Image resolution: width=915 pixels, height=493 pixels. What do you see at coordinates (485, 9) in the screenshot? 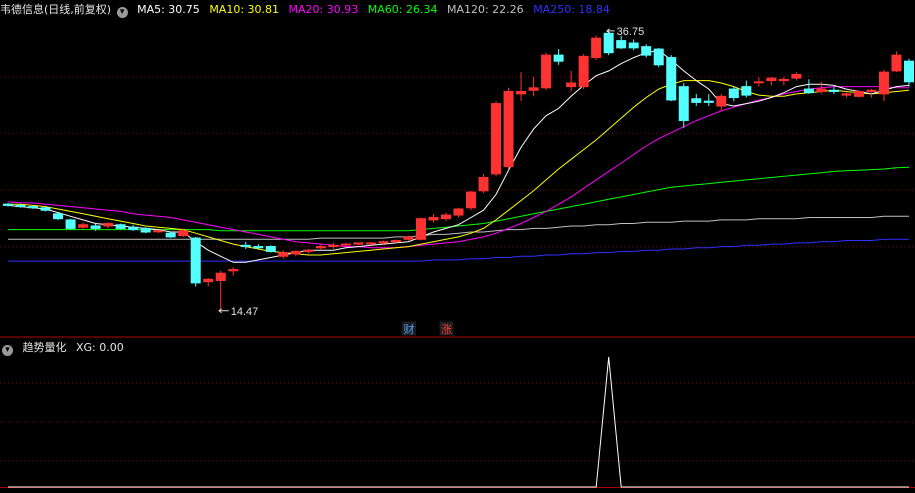
I see `ma120-label: MA120: 22.26` at bounding box center [485, 9].